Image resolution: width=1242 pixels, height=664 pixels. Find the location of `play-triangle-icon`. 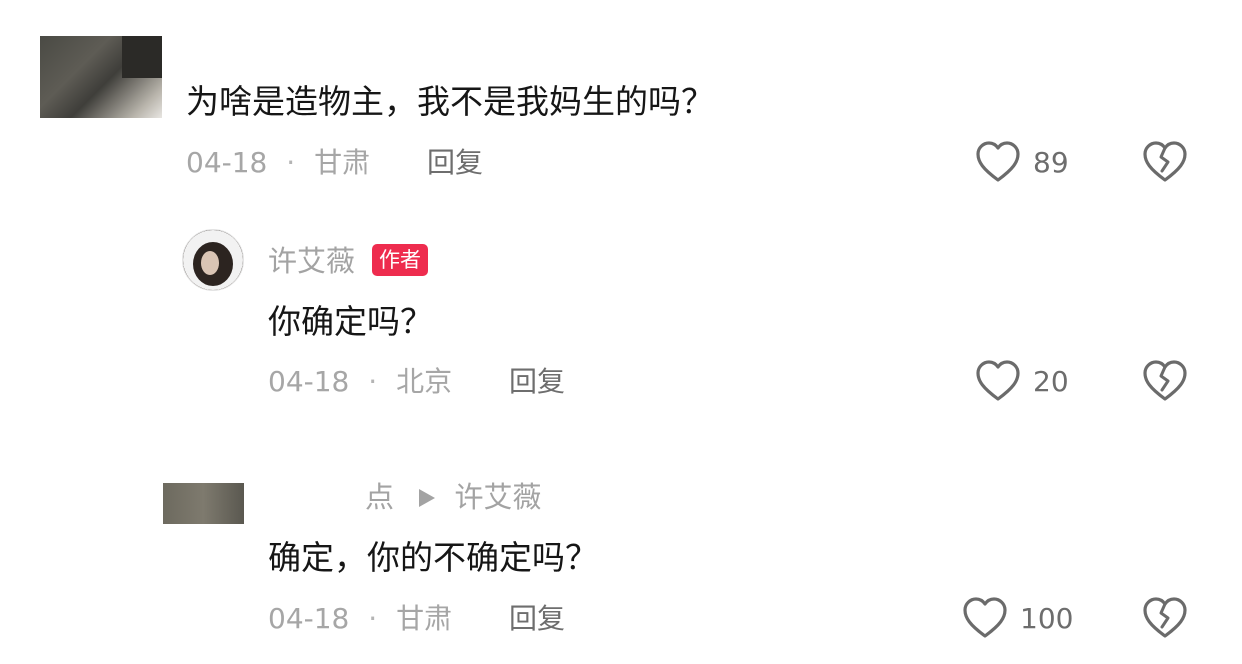

play-triangle-icon is located at coordinates (427, 499).